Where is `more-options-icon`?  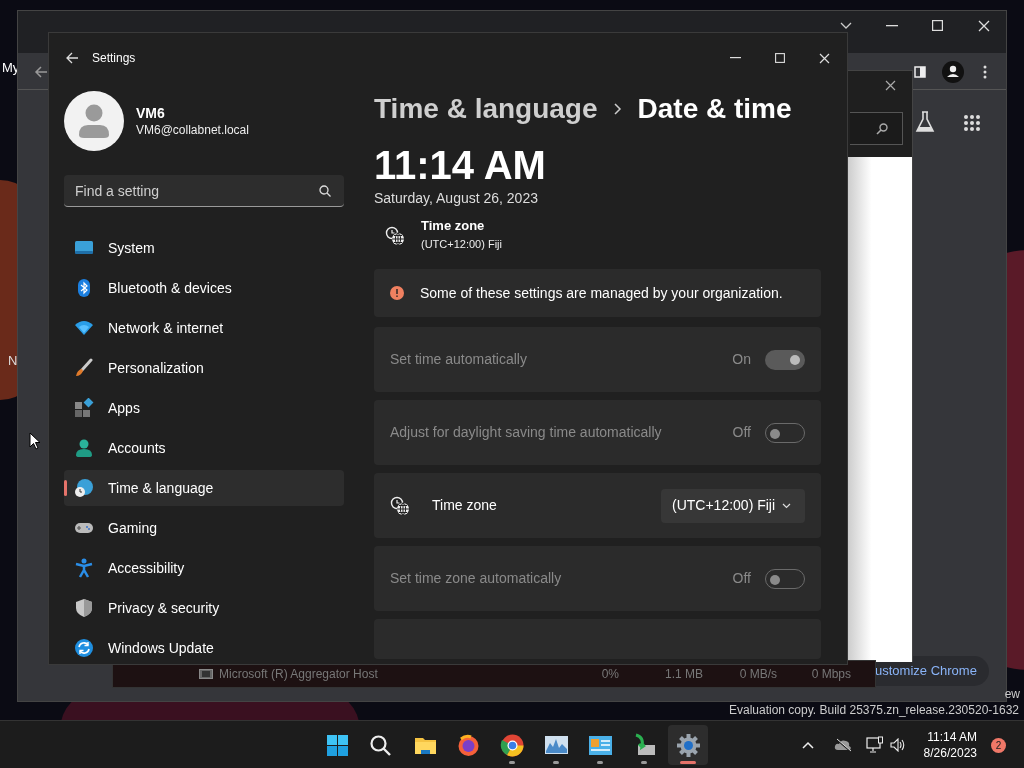 more-options-icon is located at coordinates (985, 72).